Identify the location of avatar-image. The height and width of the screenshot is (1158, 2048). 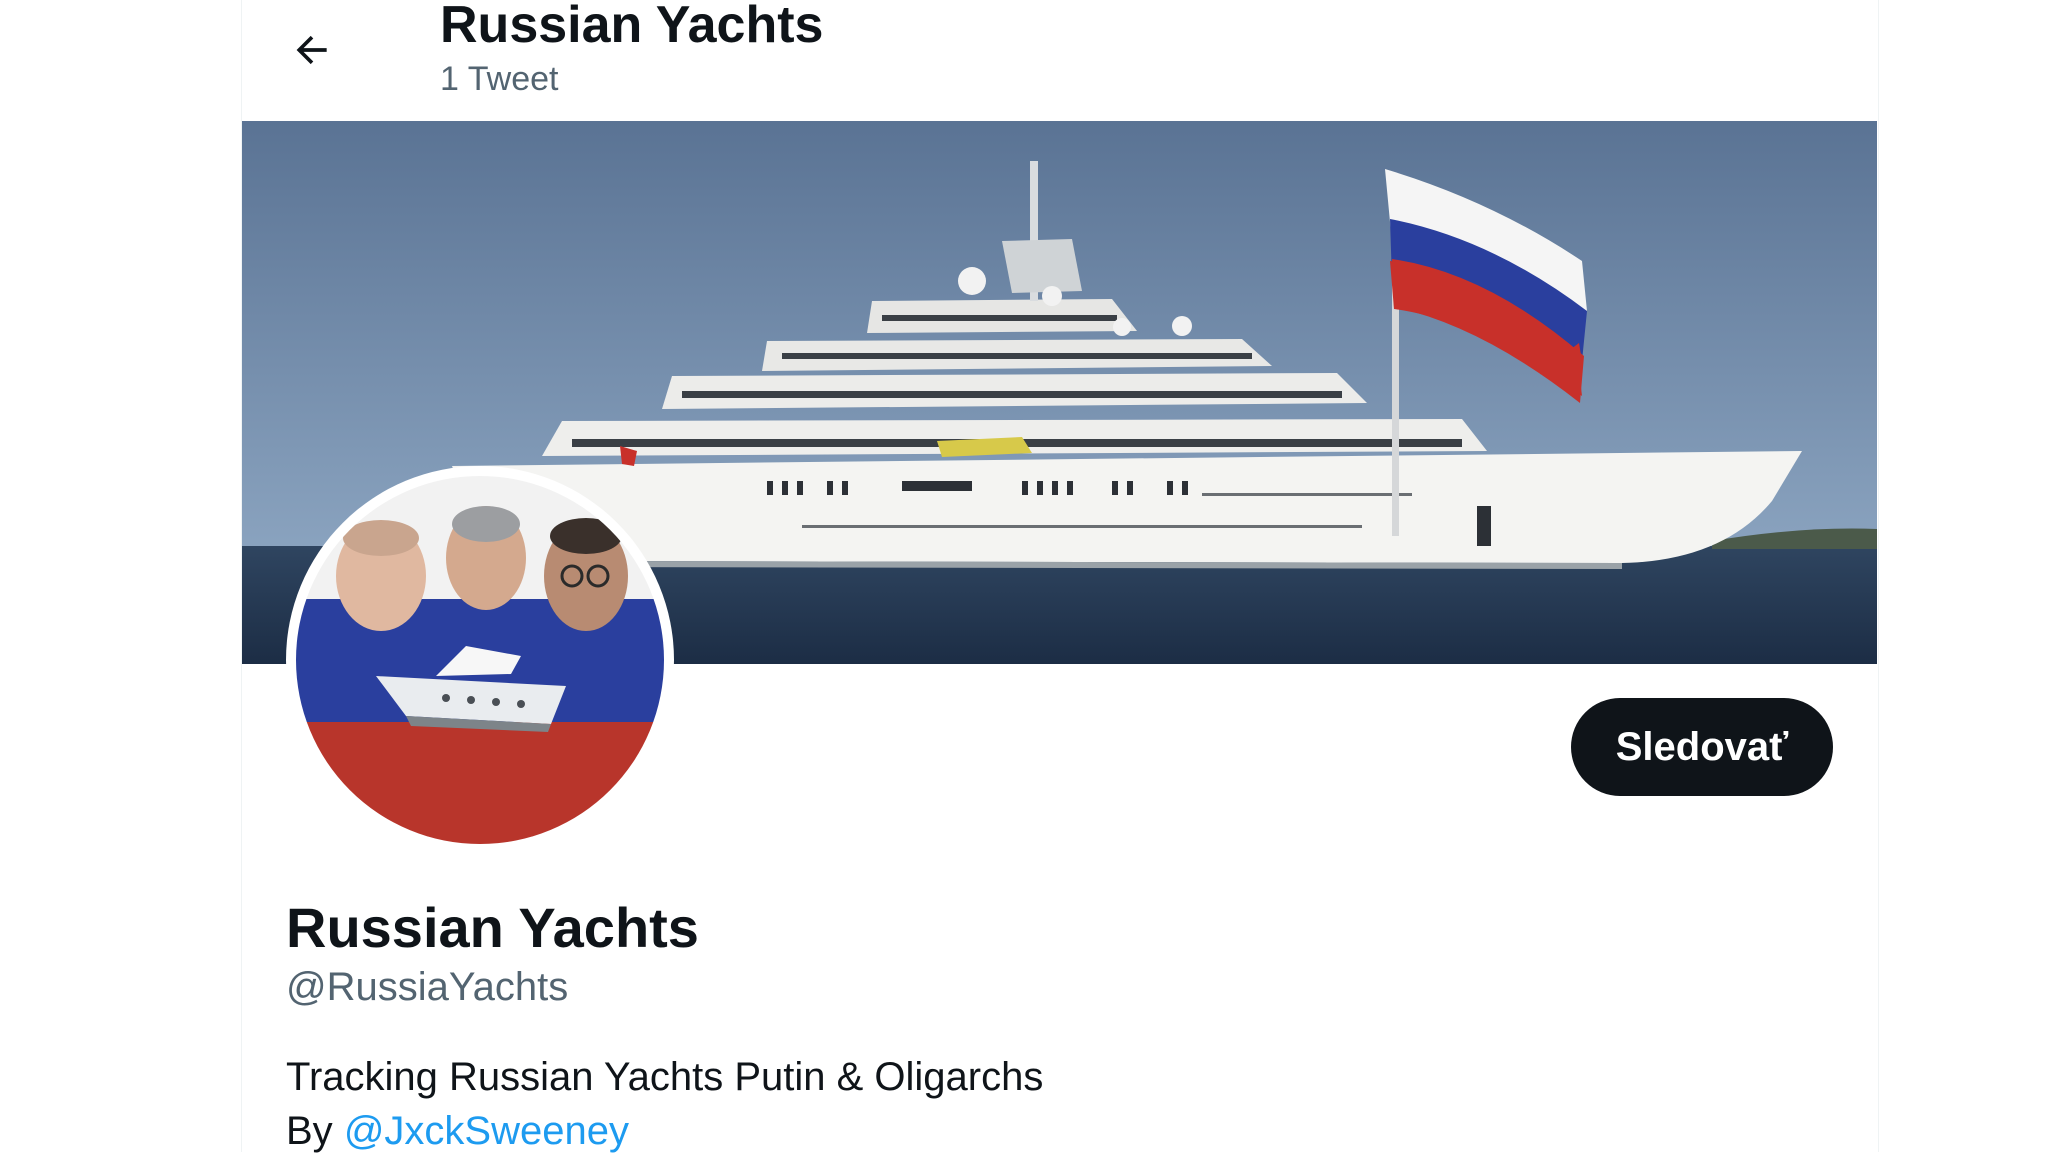
(480, 660).